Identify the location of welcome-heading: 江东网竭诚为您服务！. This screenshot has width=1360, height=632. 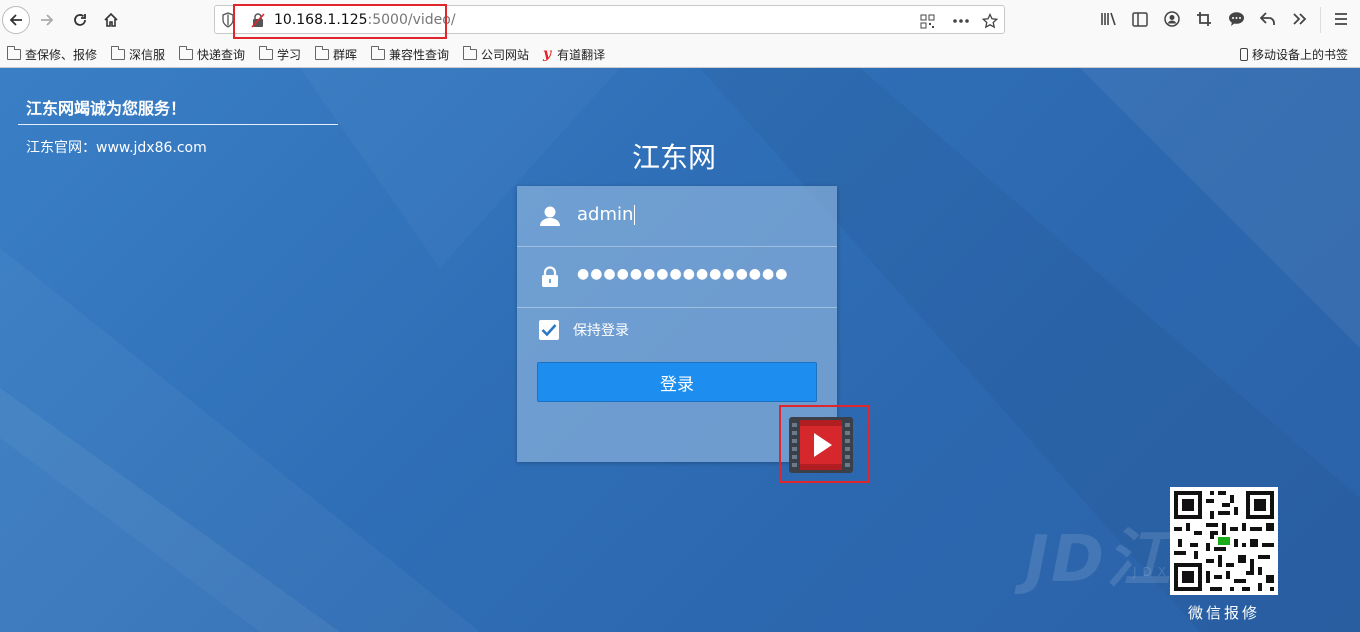
(106, 108).